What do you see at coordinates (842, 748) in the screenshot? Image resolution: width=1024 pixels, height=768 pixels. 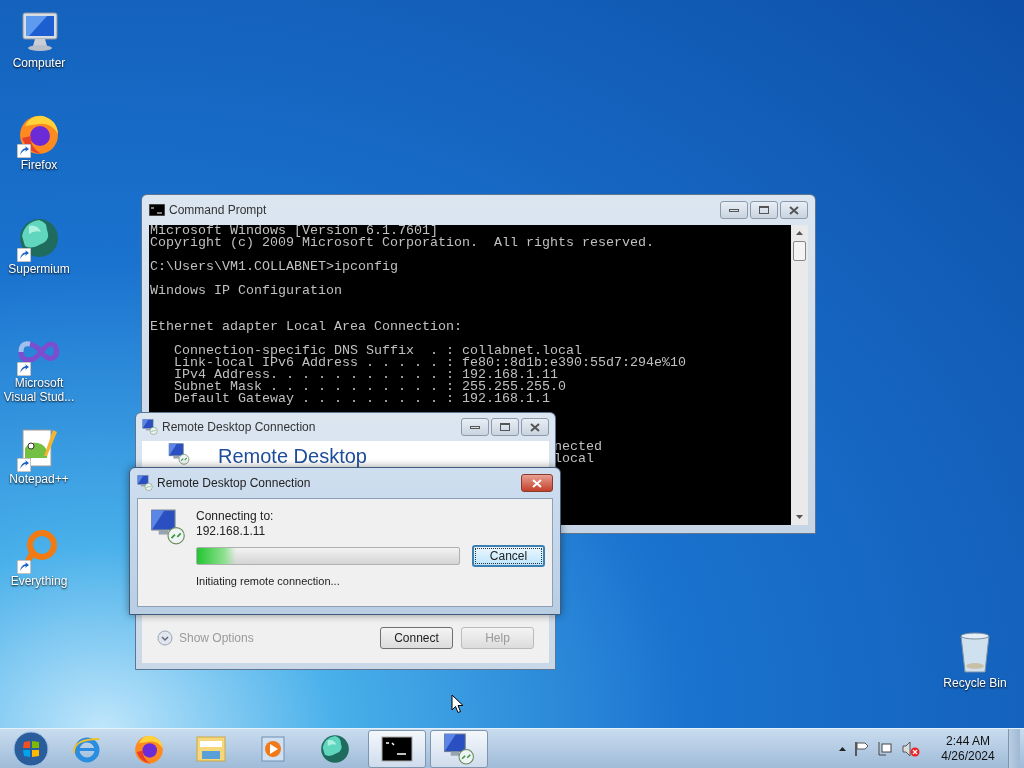 I see `show-hidden-icons-icon` at bounding box center [842, 748].